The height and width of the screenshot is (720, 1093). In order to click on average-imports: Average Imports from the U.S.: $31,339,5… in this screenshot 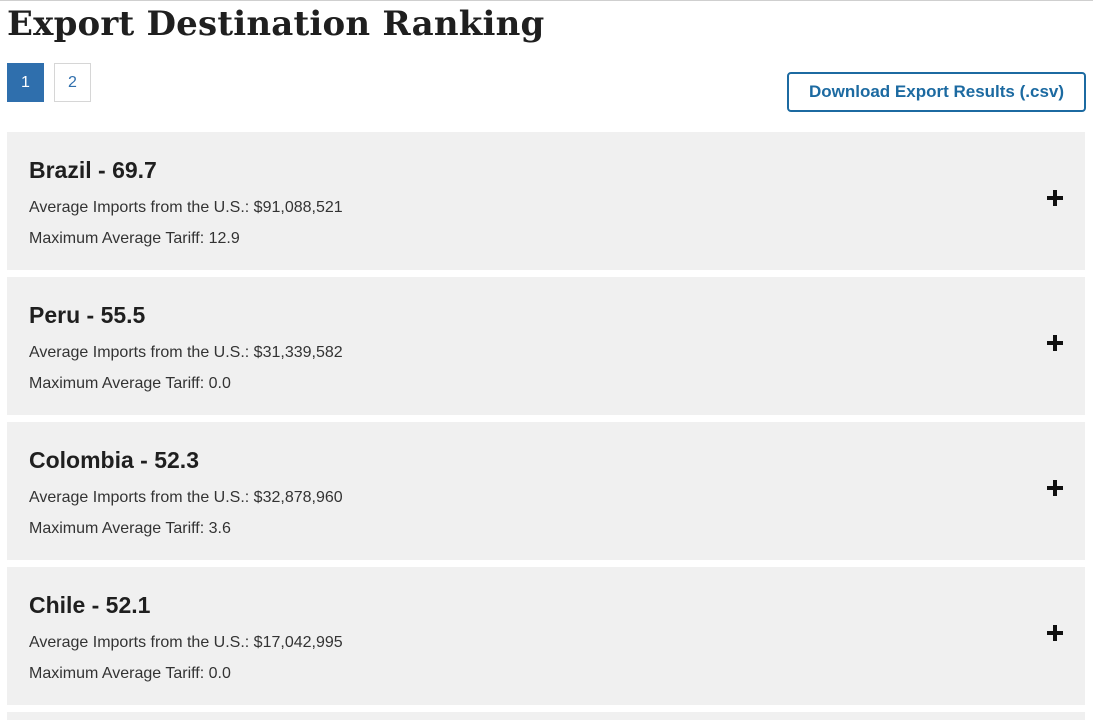, I will do `click(186, 352)`.